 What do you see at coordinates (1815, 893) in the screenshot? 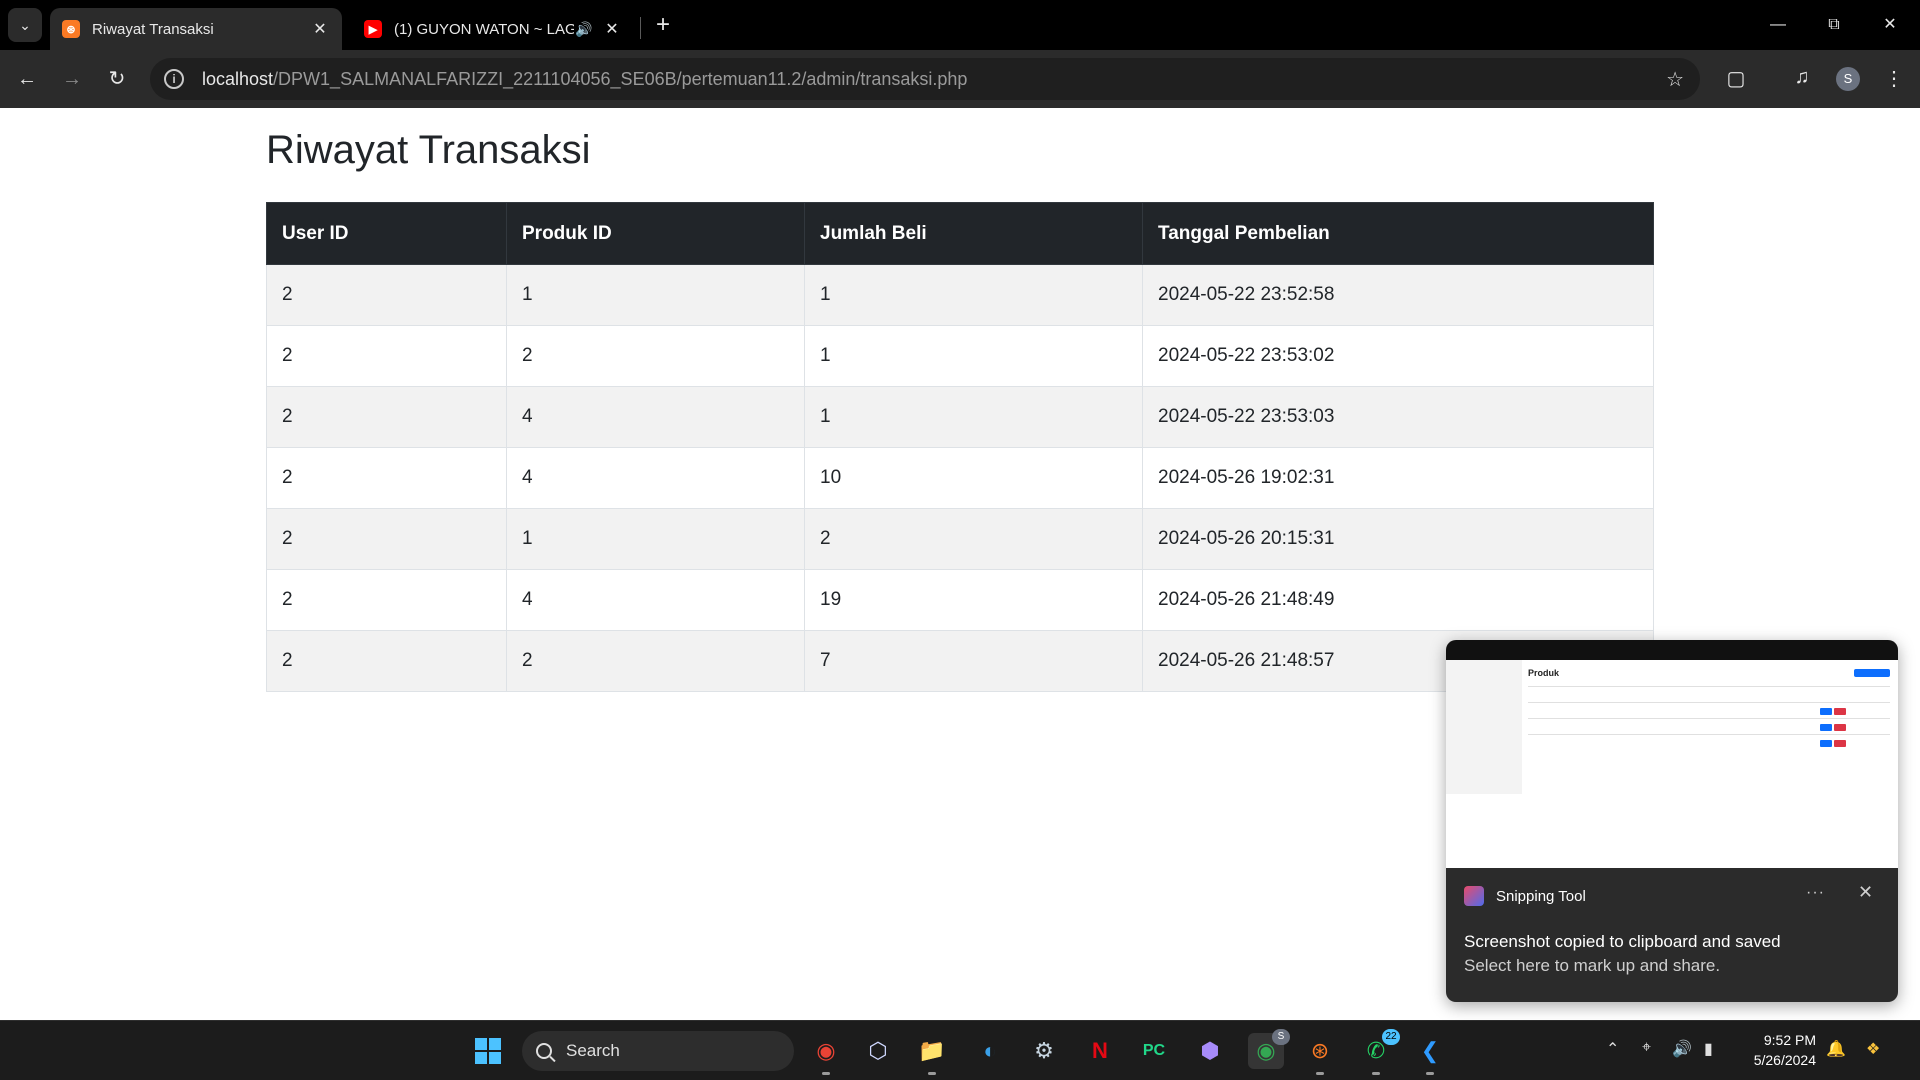
I see `more-options-icon: ···` at bounding box center [1815, 893].